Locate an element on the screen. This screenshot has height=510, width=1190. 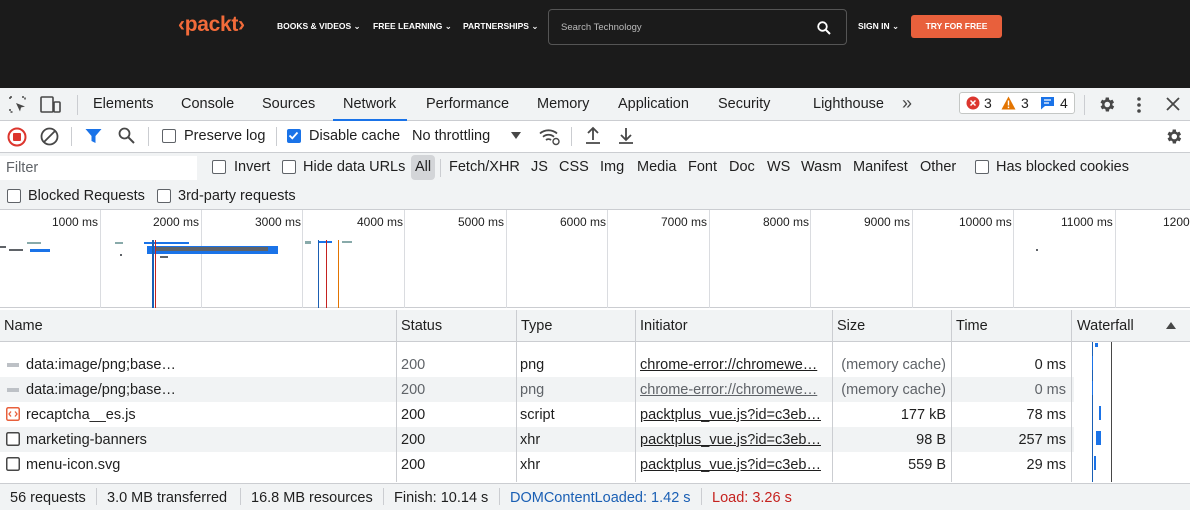
grid-line is located at coordinates (302, 259).